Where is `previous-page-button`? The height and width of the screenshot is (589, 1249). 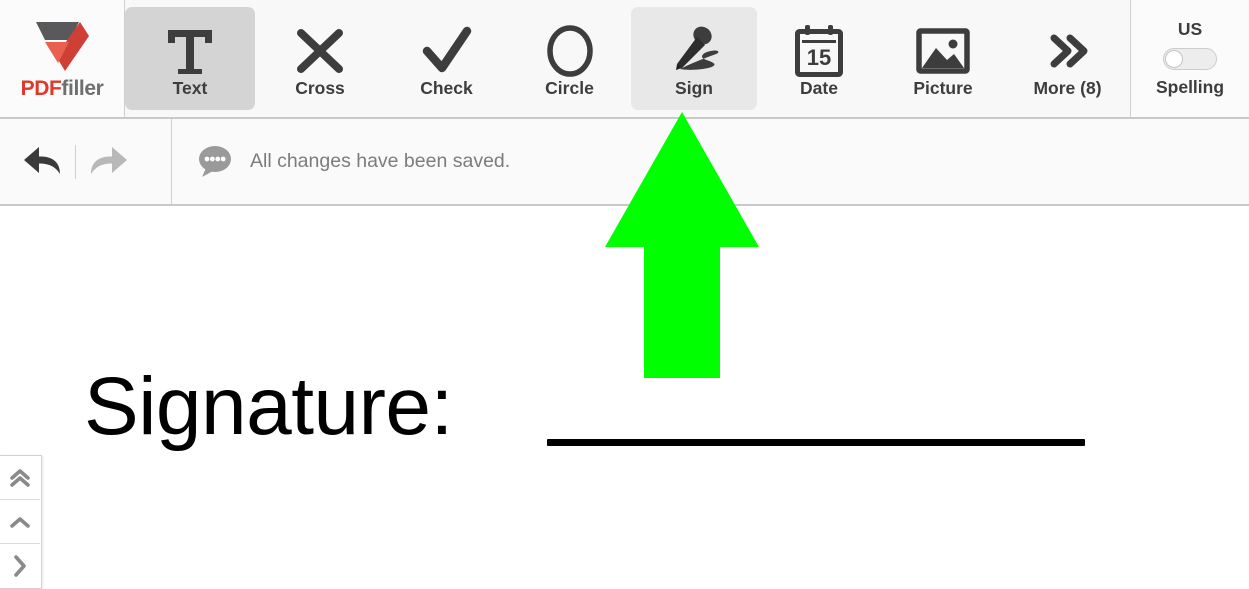
previous-page-button is located at coordinates (20, 522).